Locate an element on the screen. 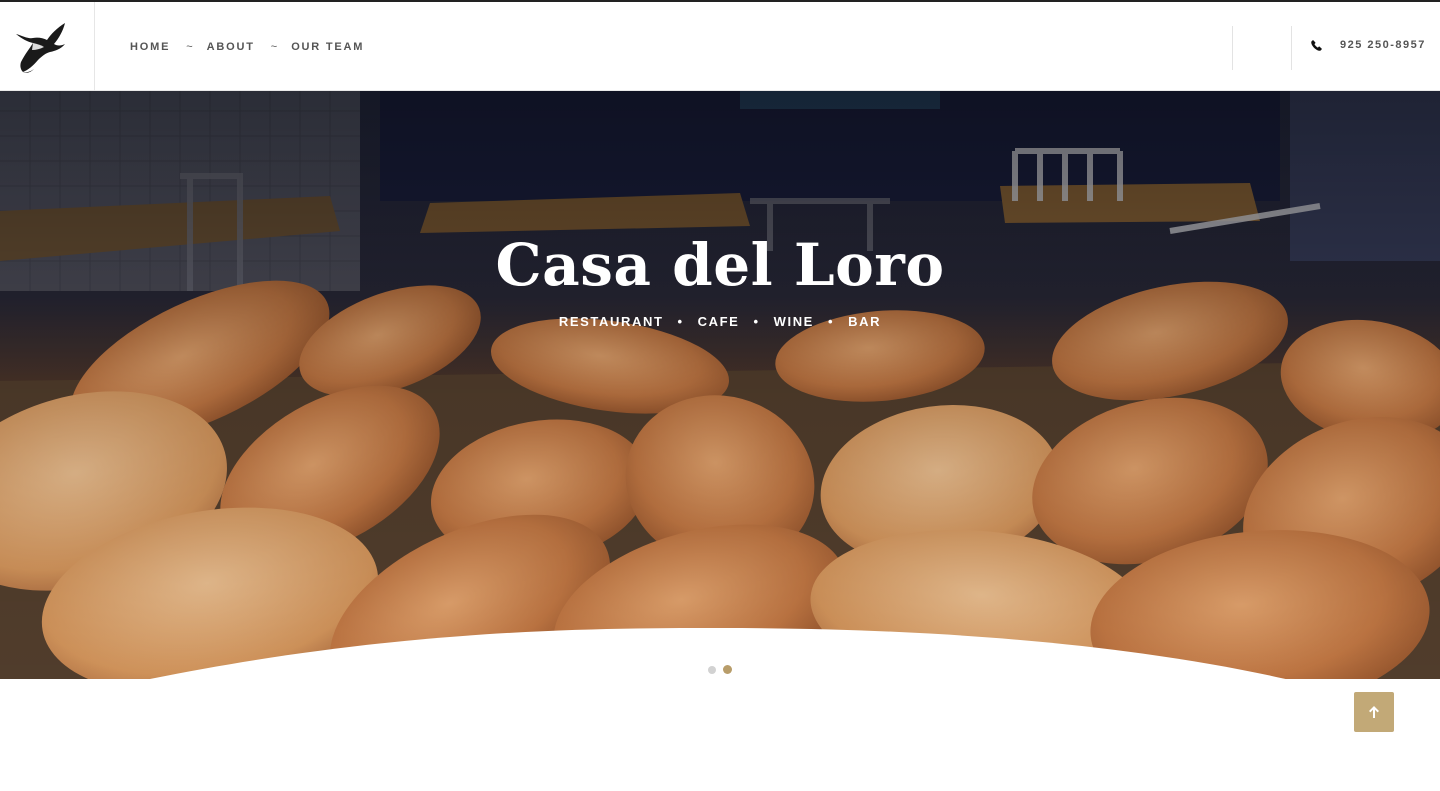 Image resolution: width=1440 pixels, height=791 pixels. tagline-cafe: CAFE is located at coordinates (718, 321).